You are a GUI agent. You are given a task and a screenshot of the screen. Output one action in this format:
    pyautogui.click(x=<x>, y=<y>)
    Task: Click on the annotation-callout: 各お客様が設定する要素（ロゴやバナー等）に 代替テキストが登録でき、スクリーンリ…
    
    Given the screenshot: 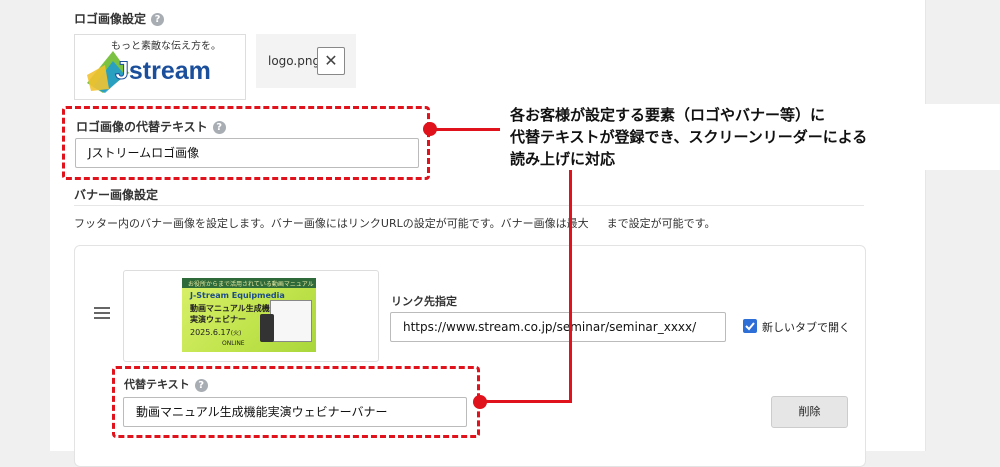 What is the action you would take?
    pyautogui.click(x=755, y=137)
    